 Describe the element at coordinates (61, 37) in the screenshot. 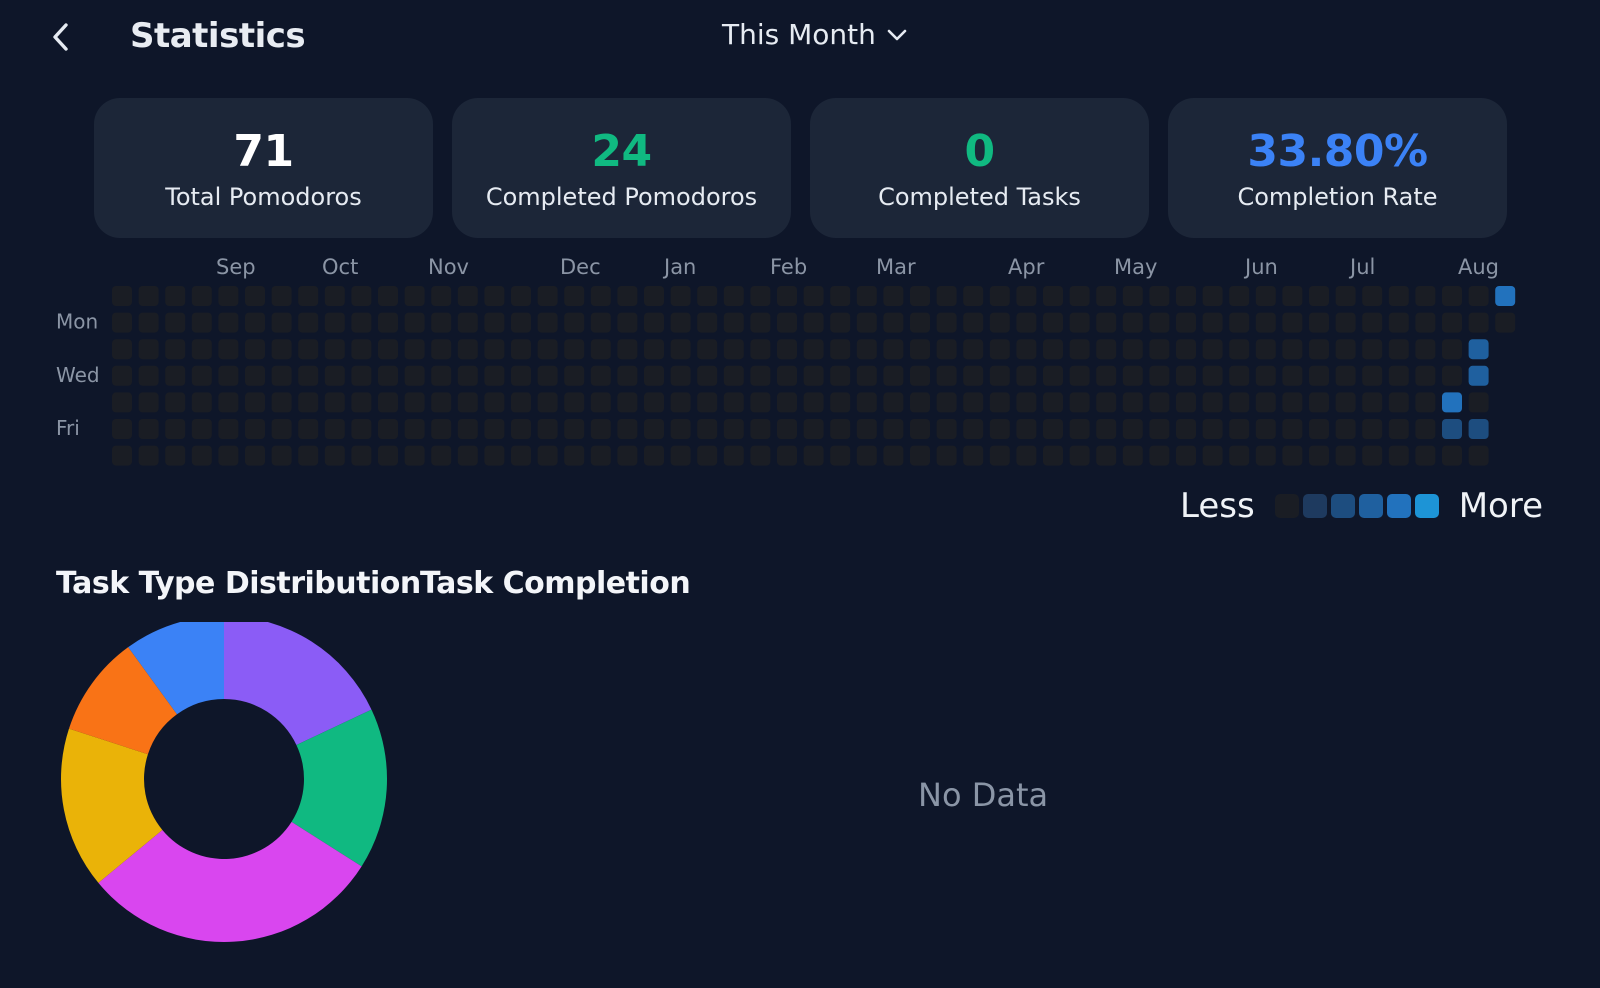

I see `back-button` at that location.